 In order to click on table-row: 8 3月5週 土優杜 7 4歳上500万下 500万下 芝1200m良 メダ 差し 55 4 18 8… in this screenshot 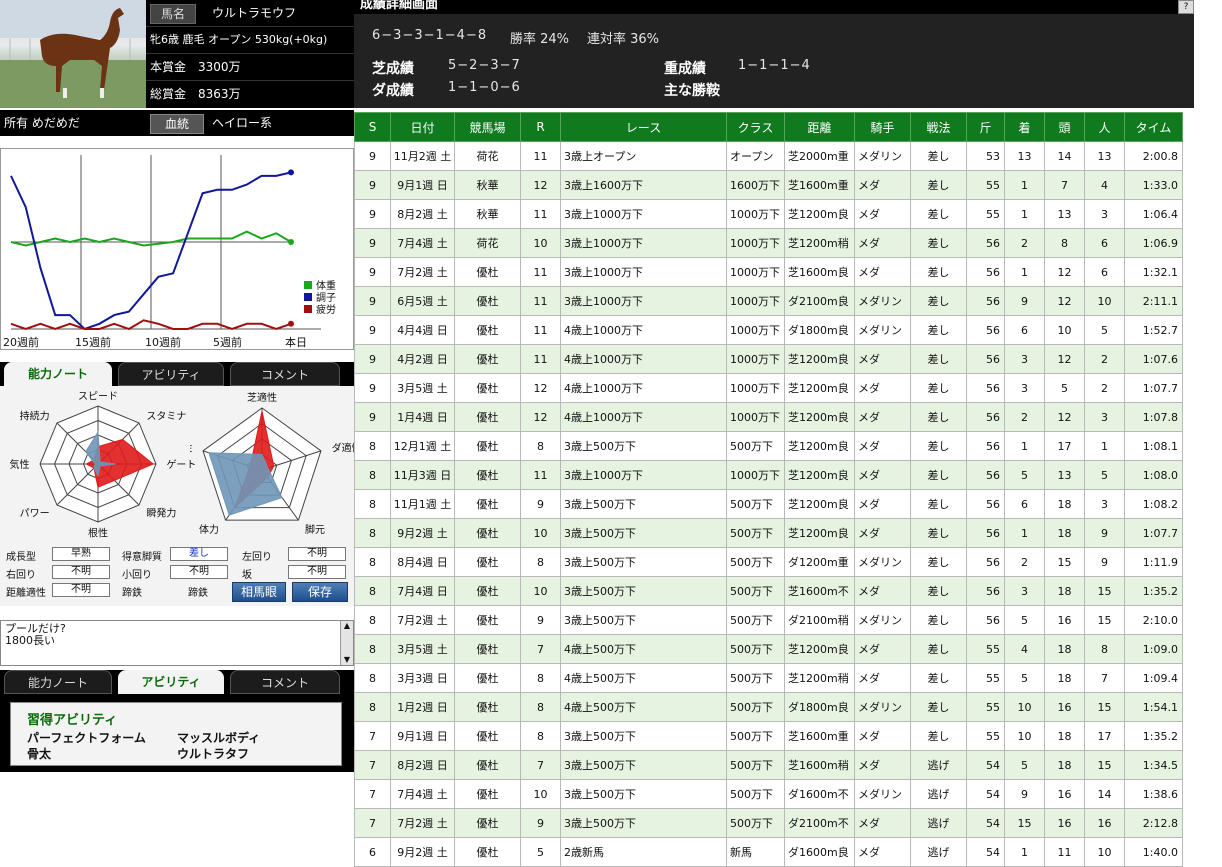, I will do `click(768, 649)`.